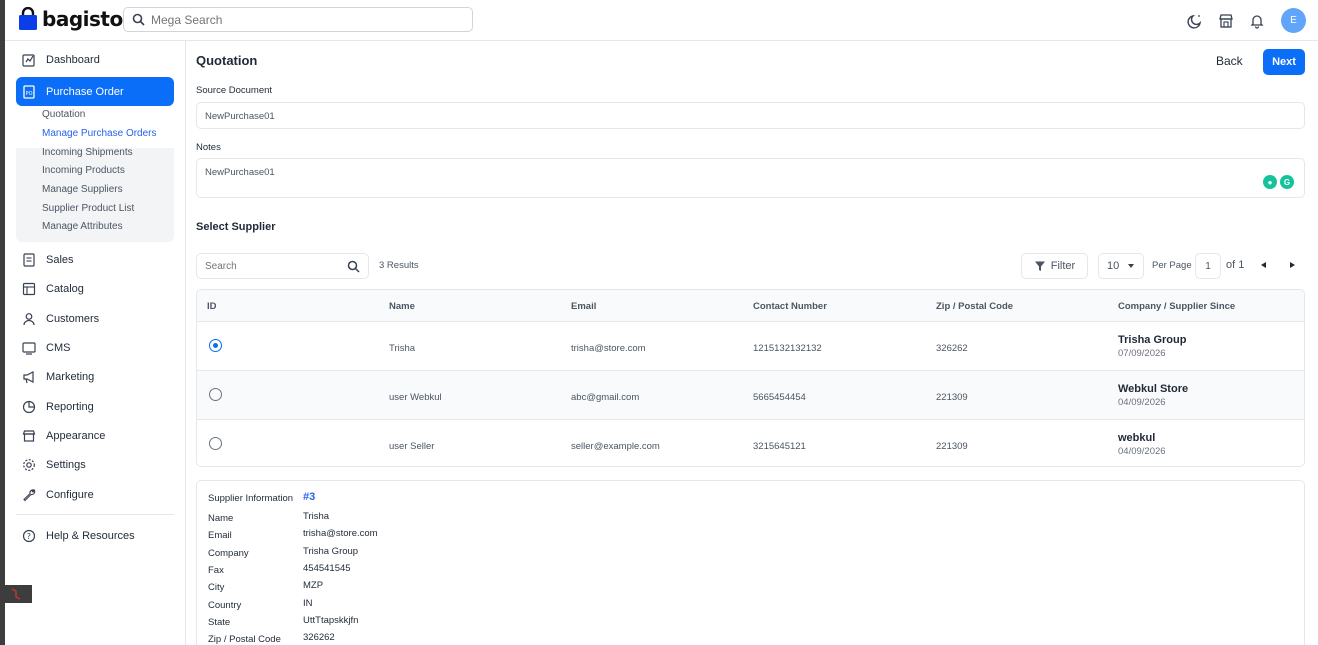 The image size is (1318, 645). What do you see at coordinates (1225, 20) in the screenshot?
I see `storefront-icon` at bounding box center [1225, 20].